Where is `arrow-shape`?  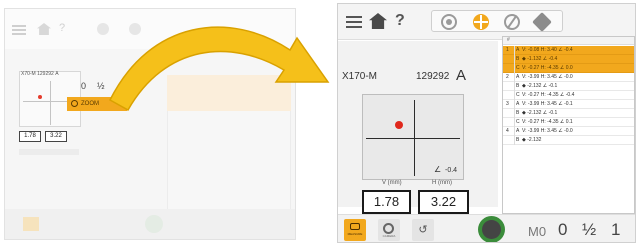 arrow-shape is located at coordinates (219, 69).